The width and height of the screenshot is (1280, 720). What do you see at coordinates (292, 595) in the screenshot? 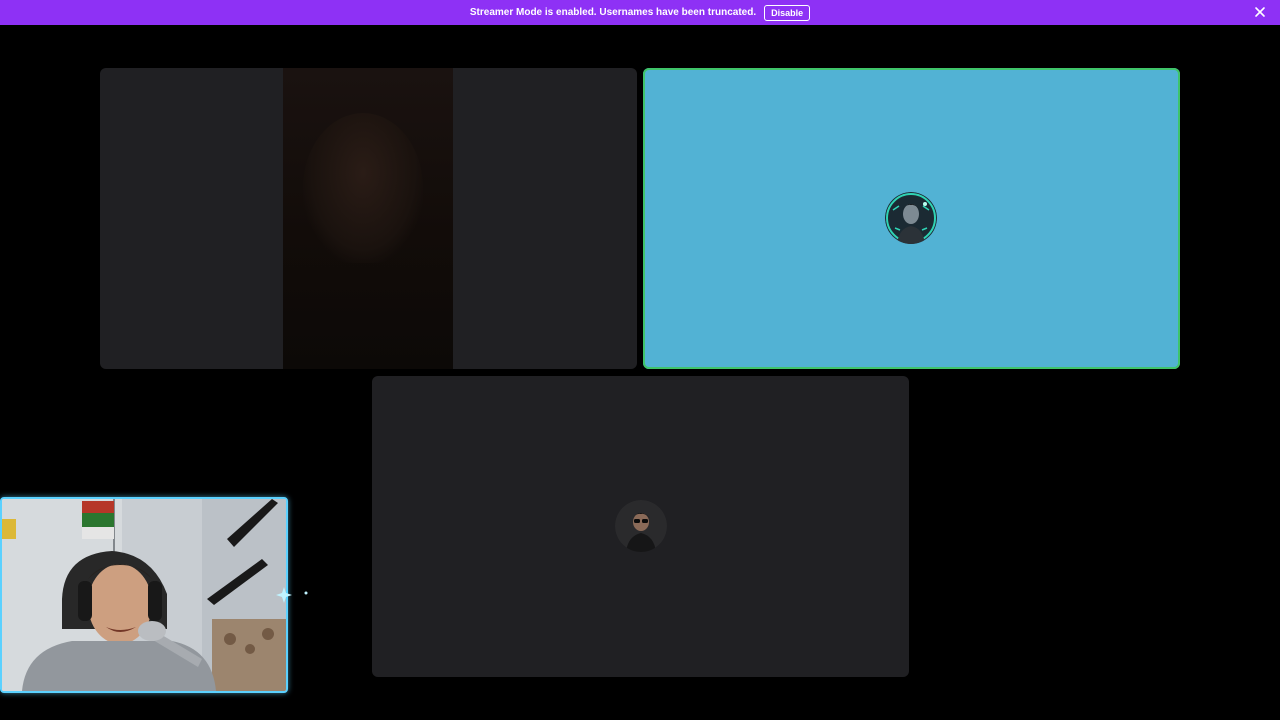
I see `sparkle-icon` at bounding box center [292, 595].